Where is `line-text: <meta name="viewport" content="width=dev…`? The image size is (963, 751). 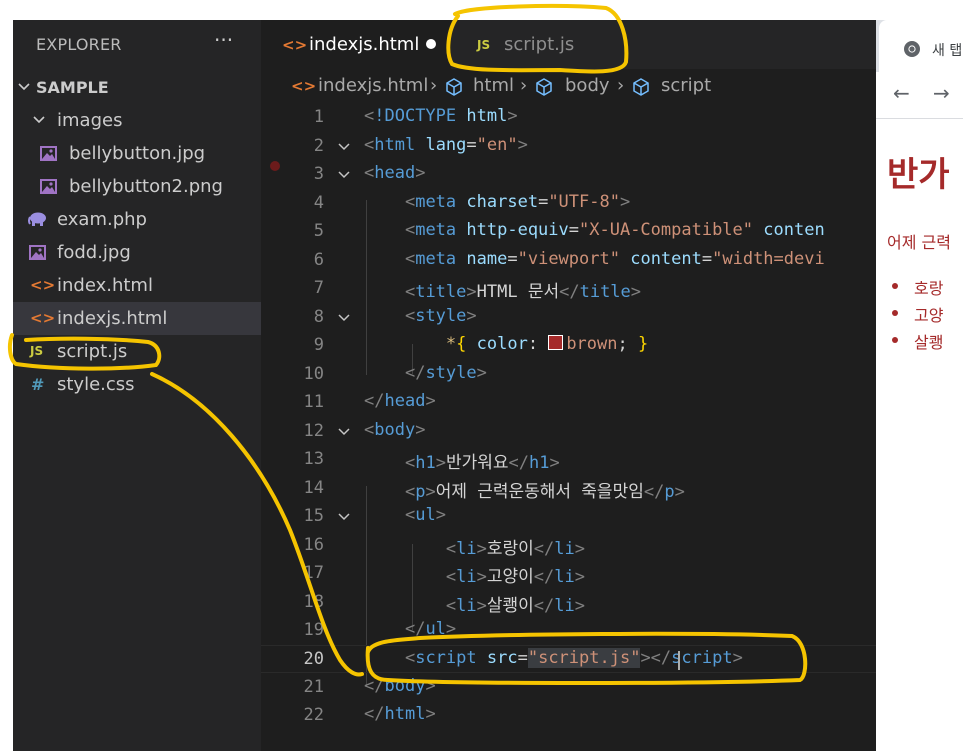
line-text: <meta name="viewport" content="width=dev… is located at coordinates (614, 259).